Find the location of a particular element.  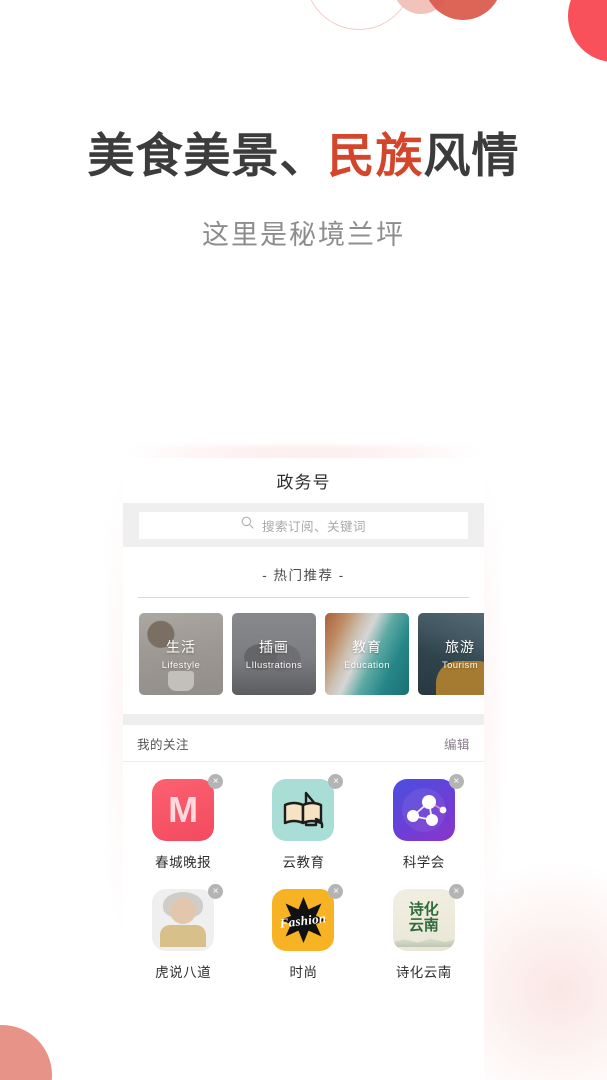

search-placeholder: 搜索订阅、关键词 is located at coordinates (313, 526).